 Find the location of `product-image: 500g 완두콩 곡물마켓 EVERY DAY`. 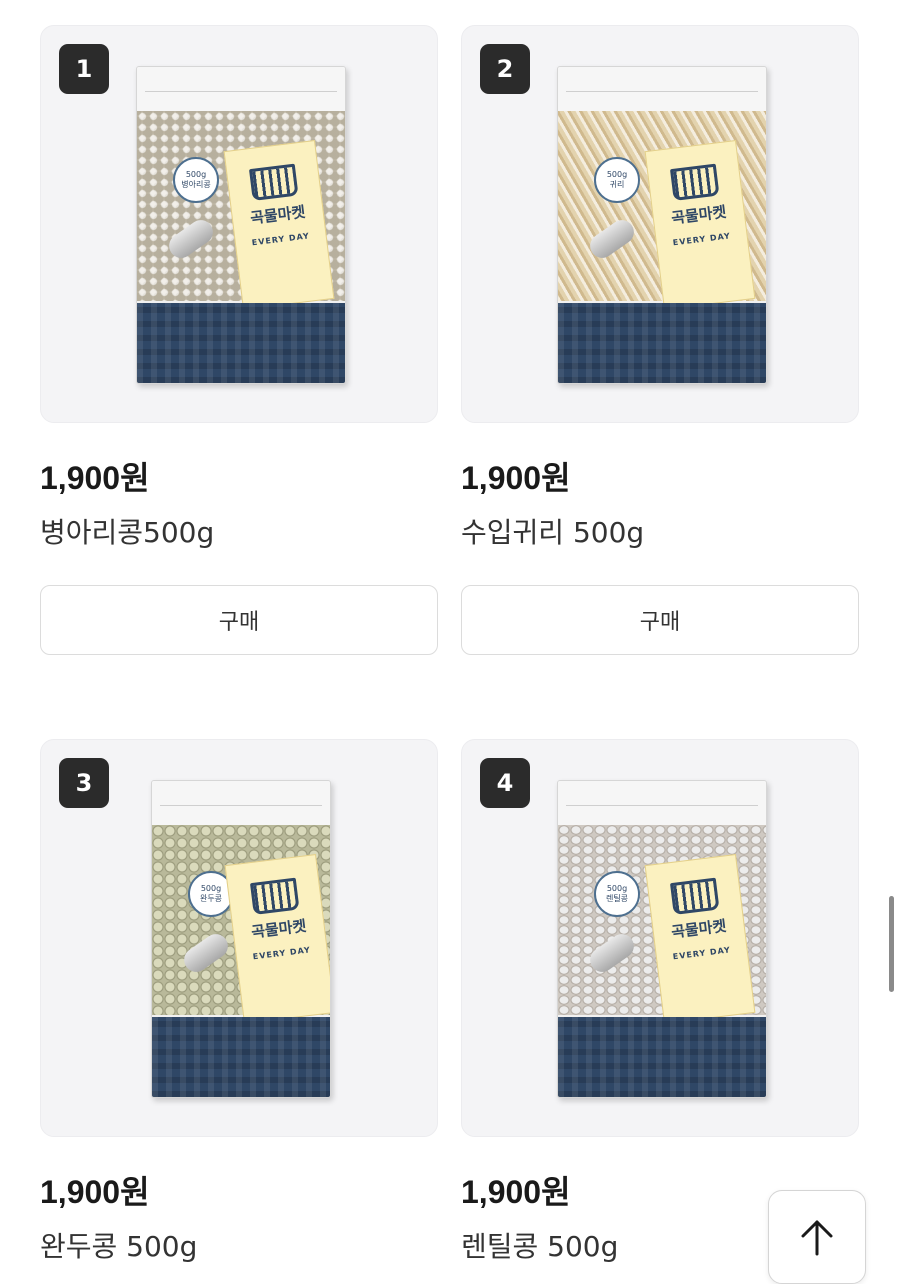

product-image: 500g 완두콩 곡물마켓 EVERY DAY is located at coordinates (241, 939).